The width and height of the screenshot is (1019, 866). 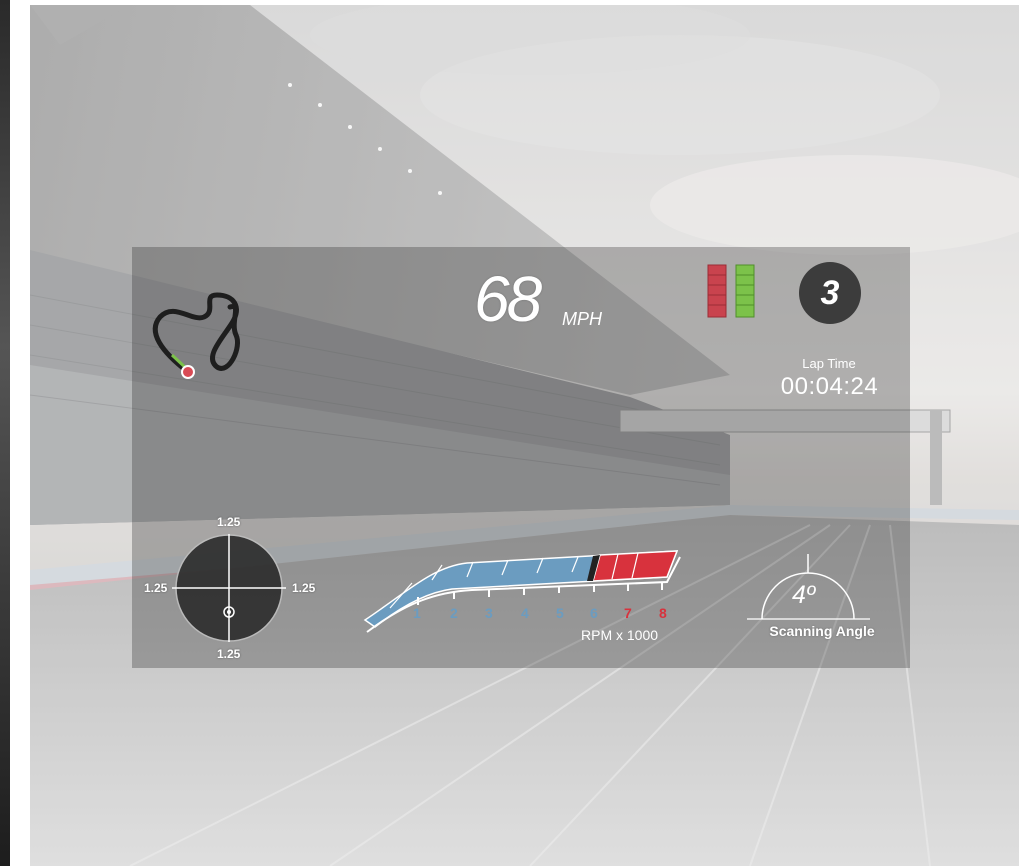 I want to click on lap-time-label: Lap Time, so click(x=829, y=363).